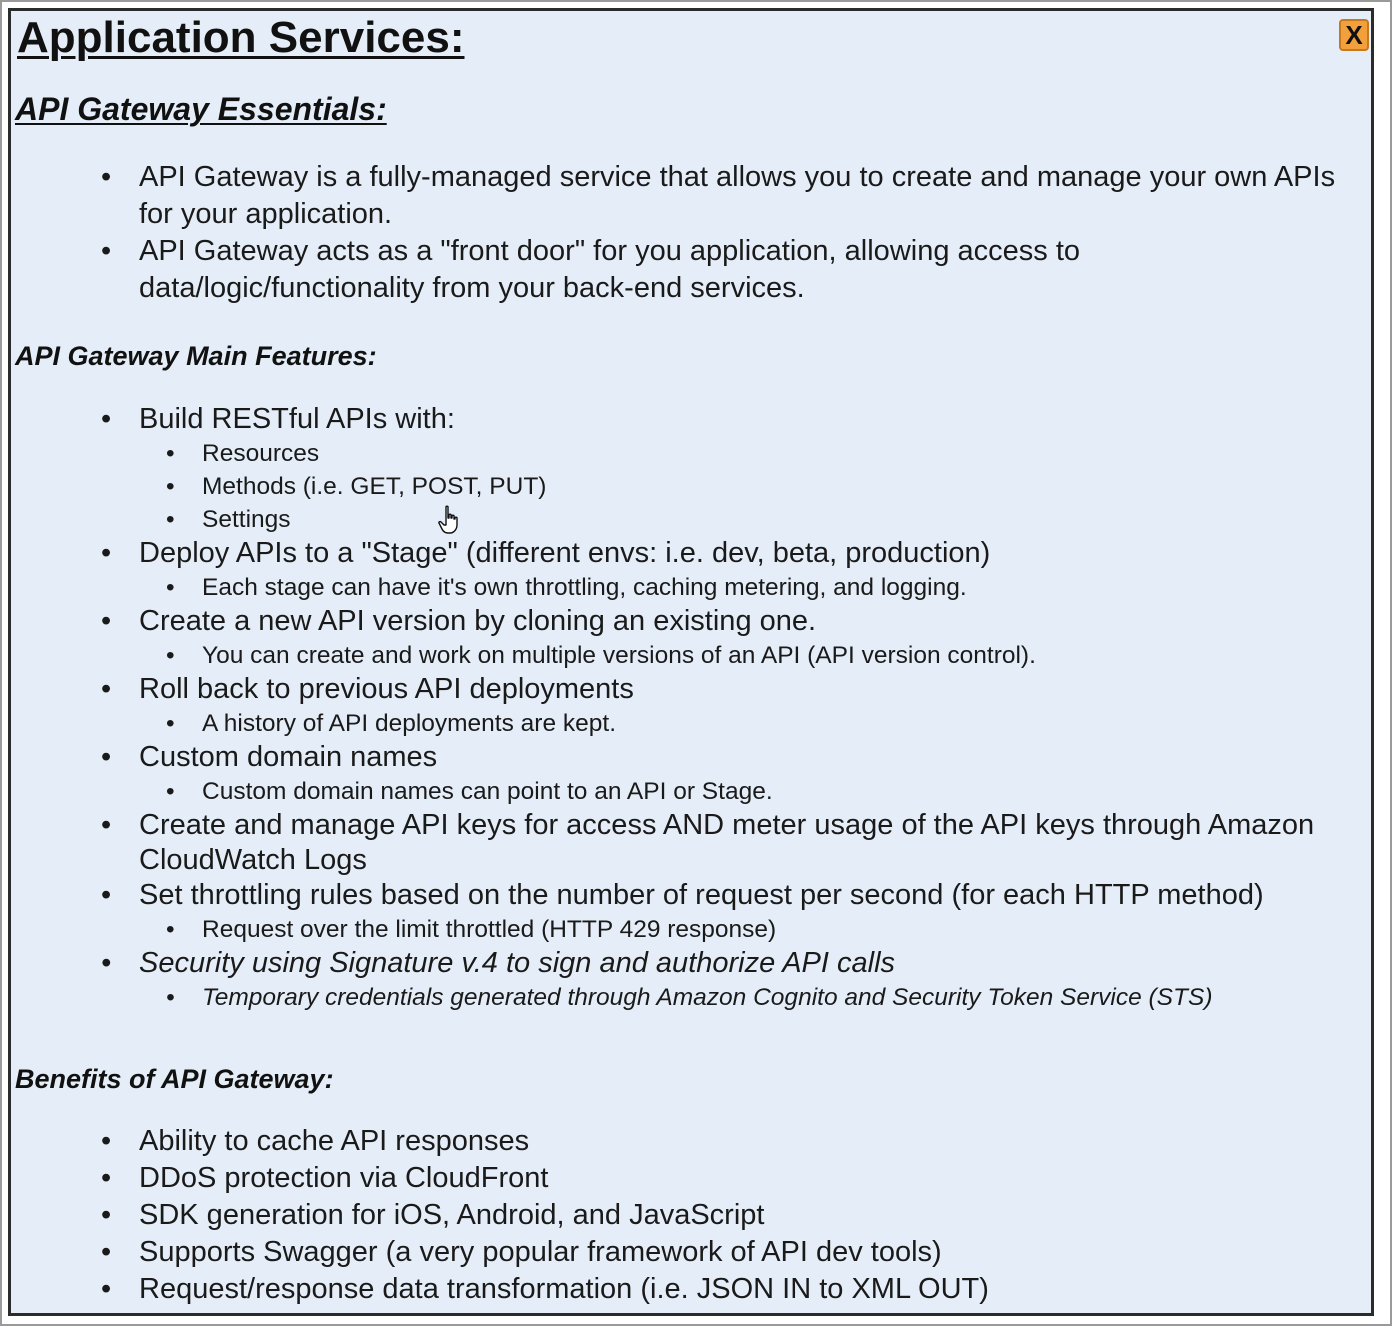  Describe the element at coordinates (686, 689) in the screenshot. I see `list-item: Roll back to previous API deployments` at that location.